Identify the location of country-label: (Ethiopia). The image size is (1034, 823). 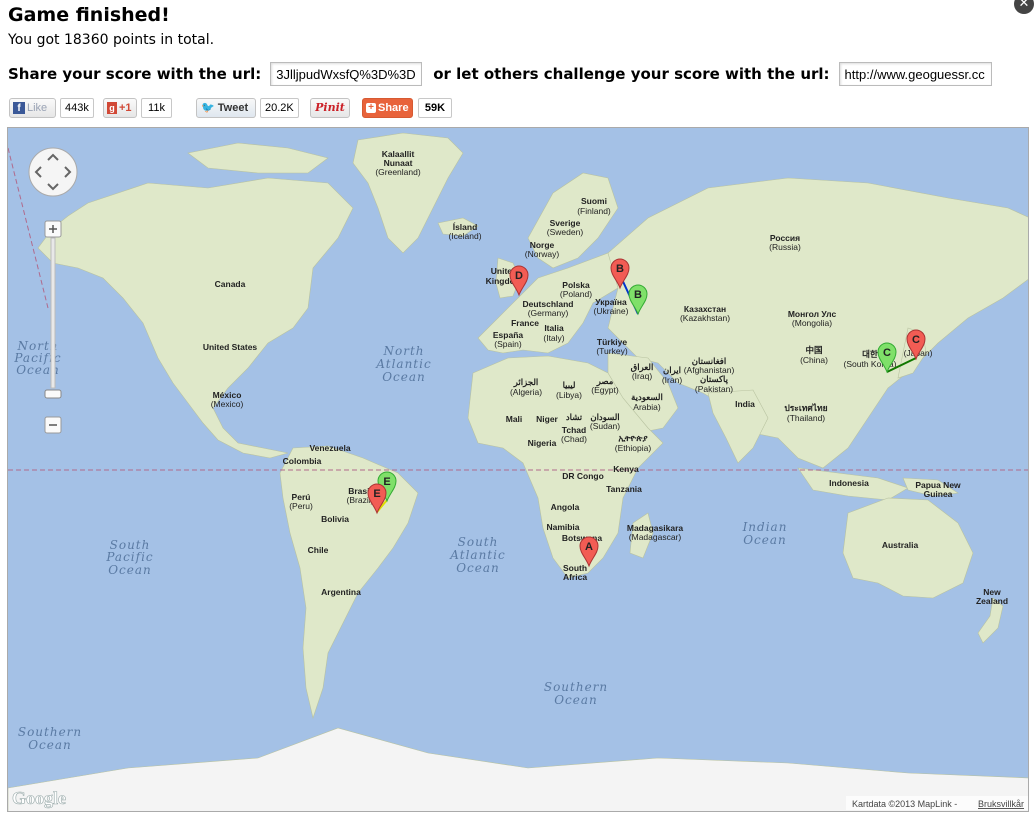
(633, 448).